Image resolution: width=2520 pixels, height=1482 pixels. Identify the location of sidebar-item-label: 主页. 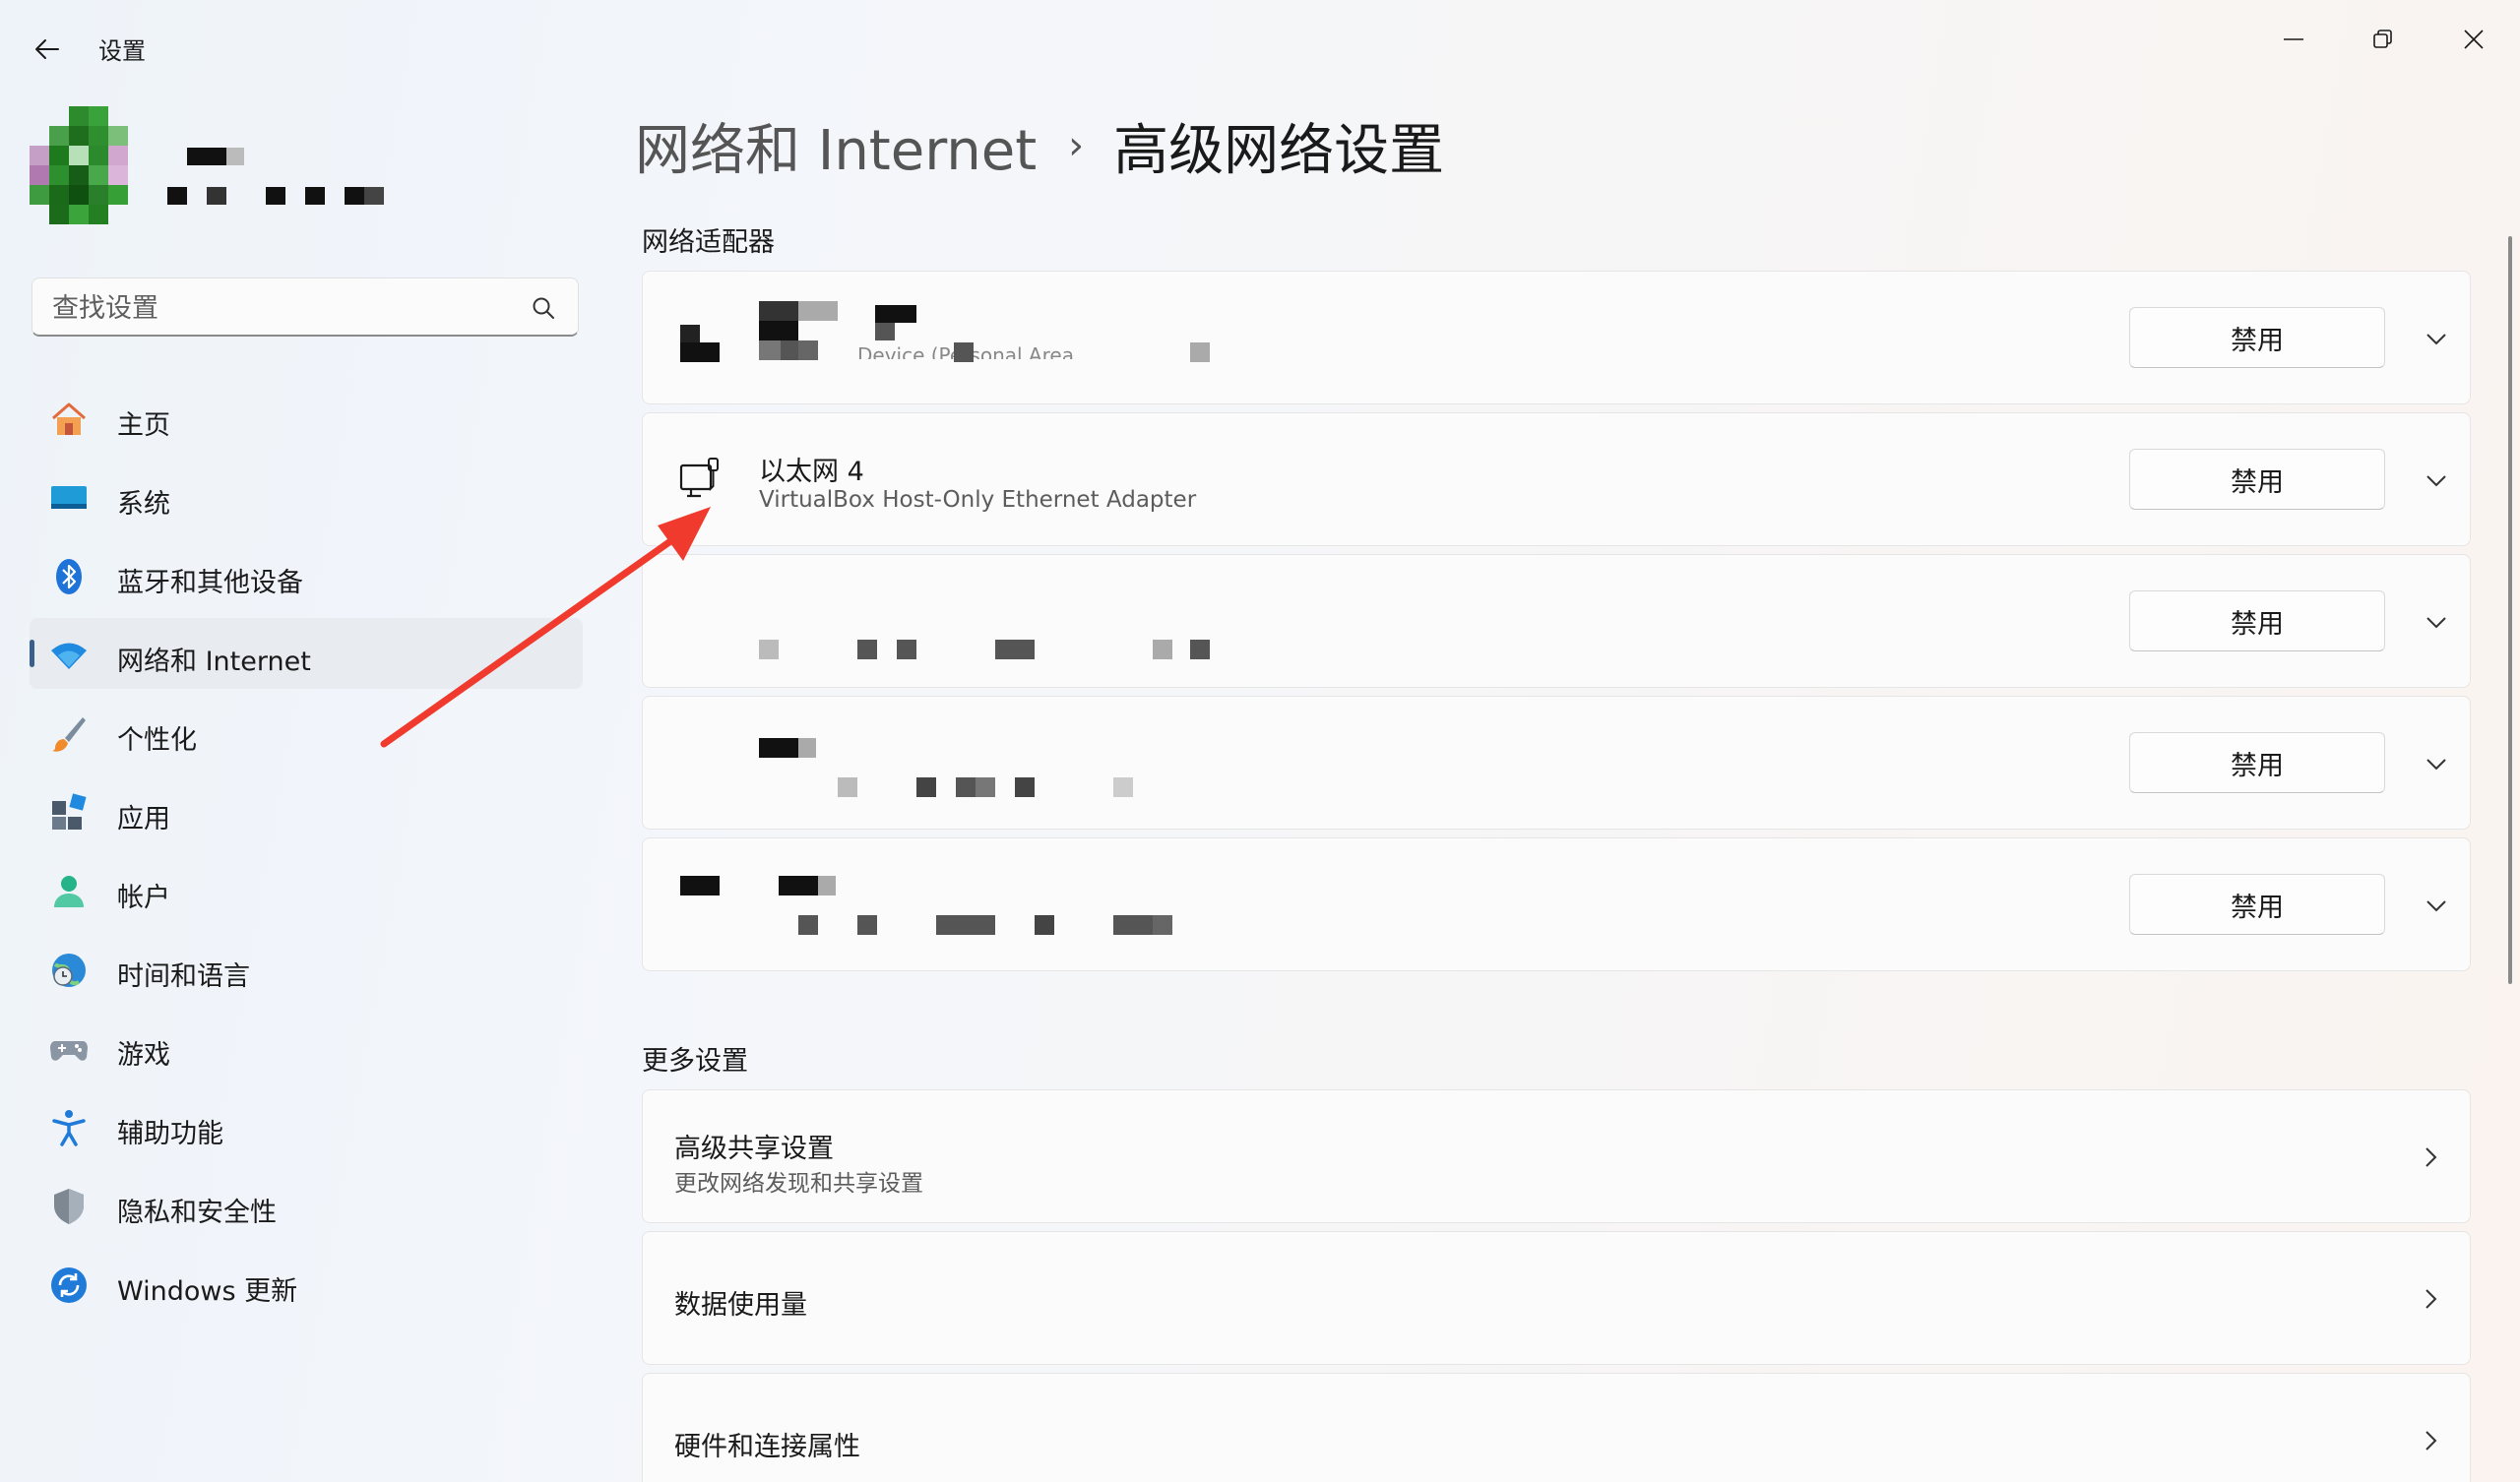
(143, 425).